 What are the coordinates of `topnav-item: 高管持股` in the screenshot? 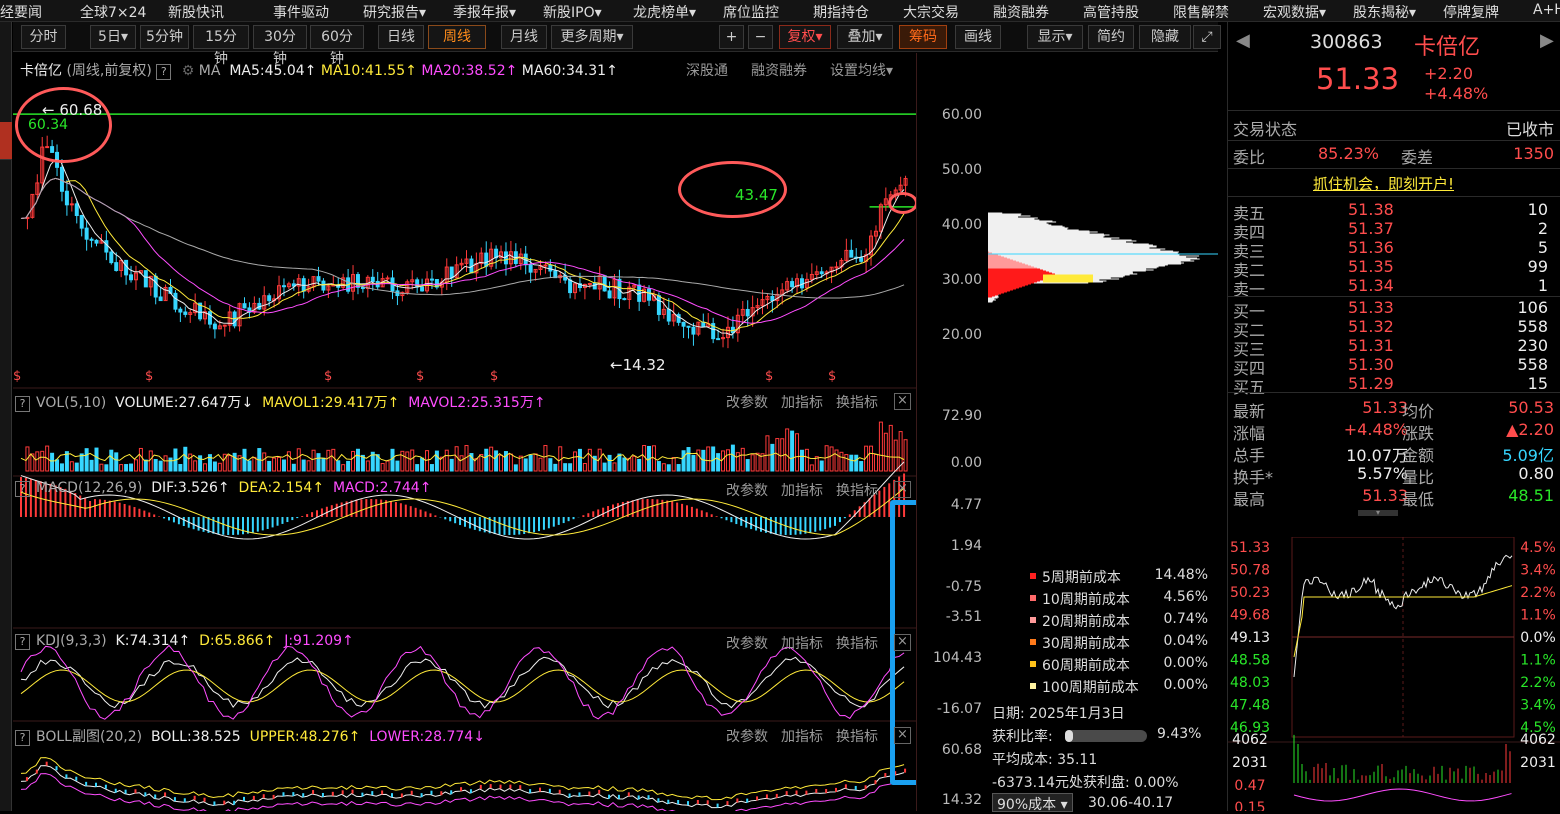 It's located at (1111, 11).